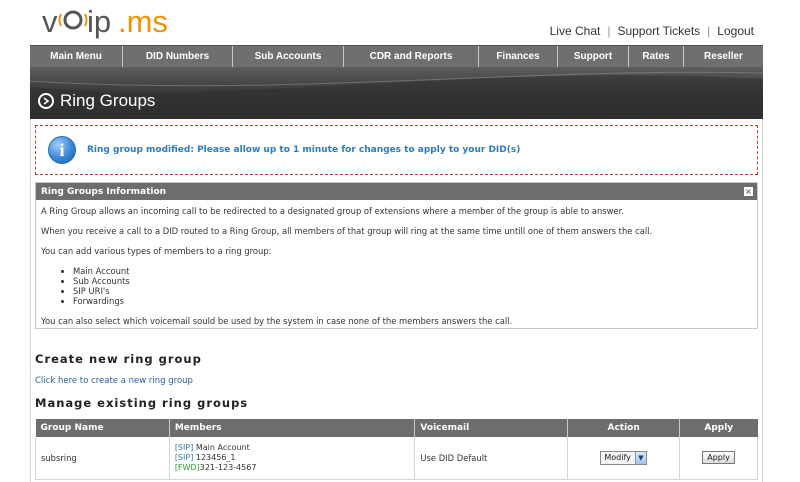 The width and height of the screenshot is (800, 482). What do you see at coordinates (102, 428) in the screenshot?
I see `column-header: Group Name` at bounding box center [102, 428].